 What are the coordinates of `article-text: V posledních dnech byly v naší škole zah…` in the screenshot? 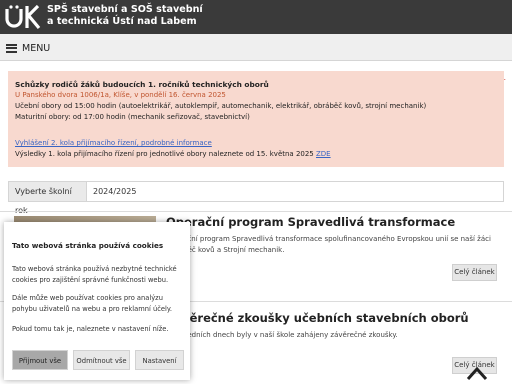 It's located at (282, 335).